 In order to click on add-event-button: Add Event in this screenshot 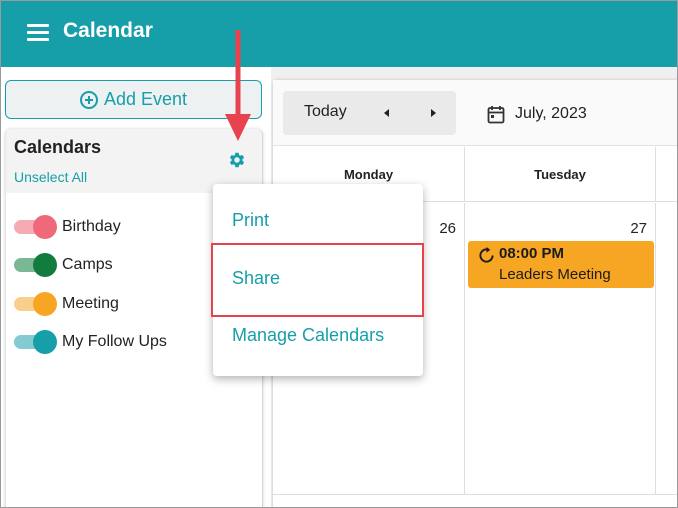, I will do `click(133, 99)`.